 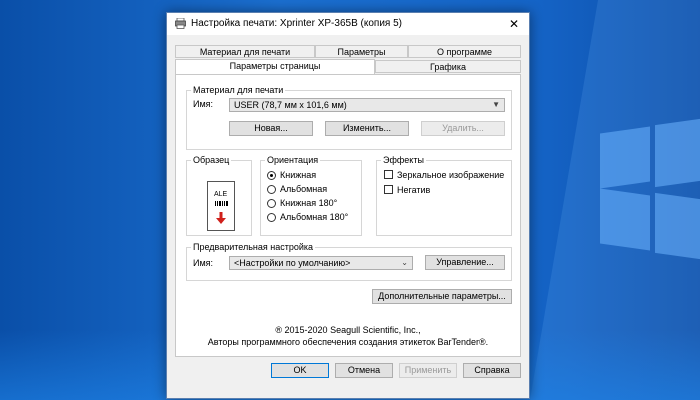 What do you see at coordinates (314, 217) in the screenshot?
I see `option-label: Альбомная 180°` at bounding box center [314, 217].